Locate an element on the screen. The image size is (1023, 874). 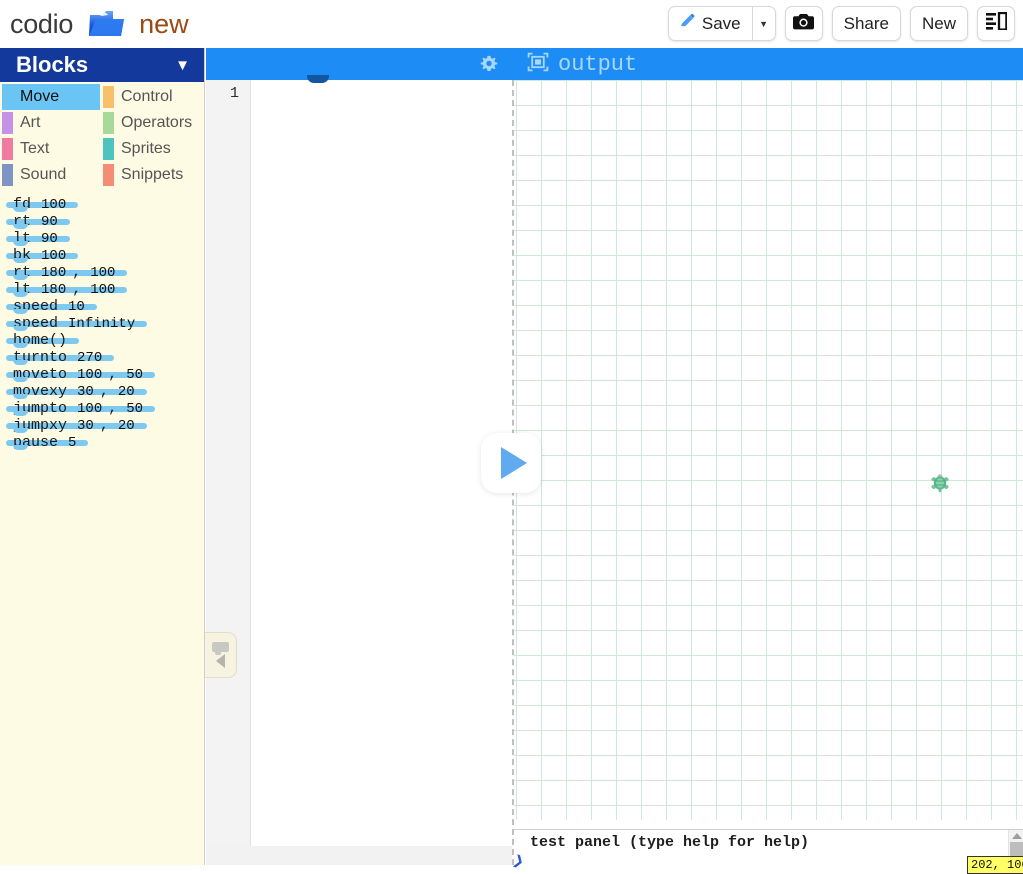
toolbar-actions: Save ▼ Share New is located at coordinates (841, 23).